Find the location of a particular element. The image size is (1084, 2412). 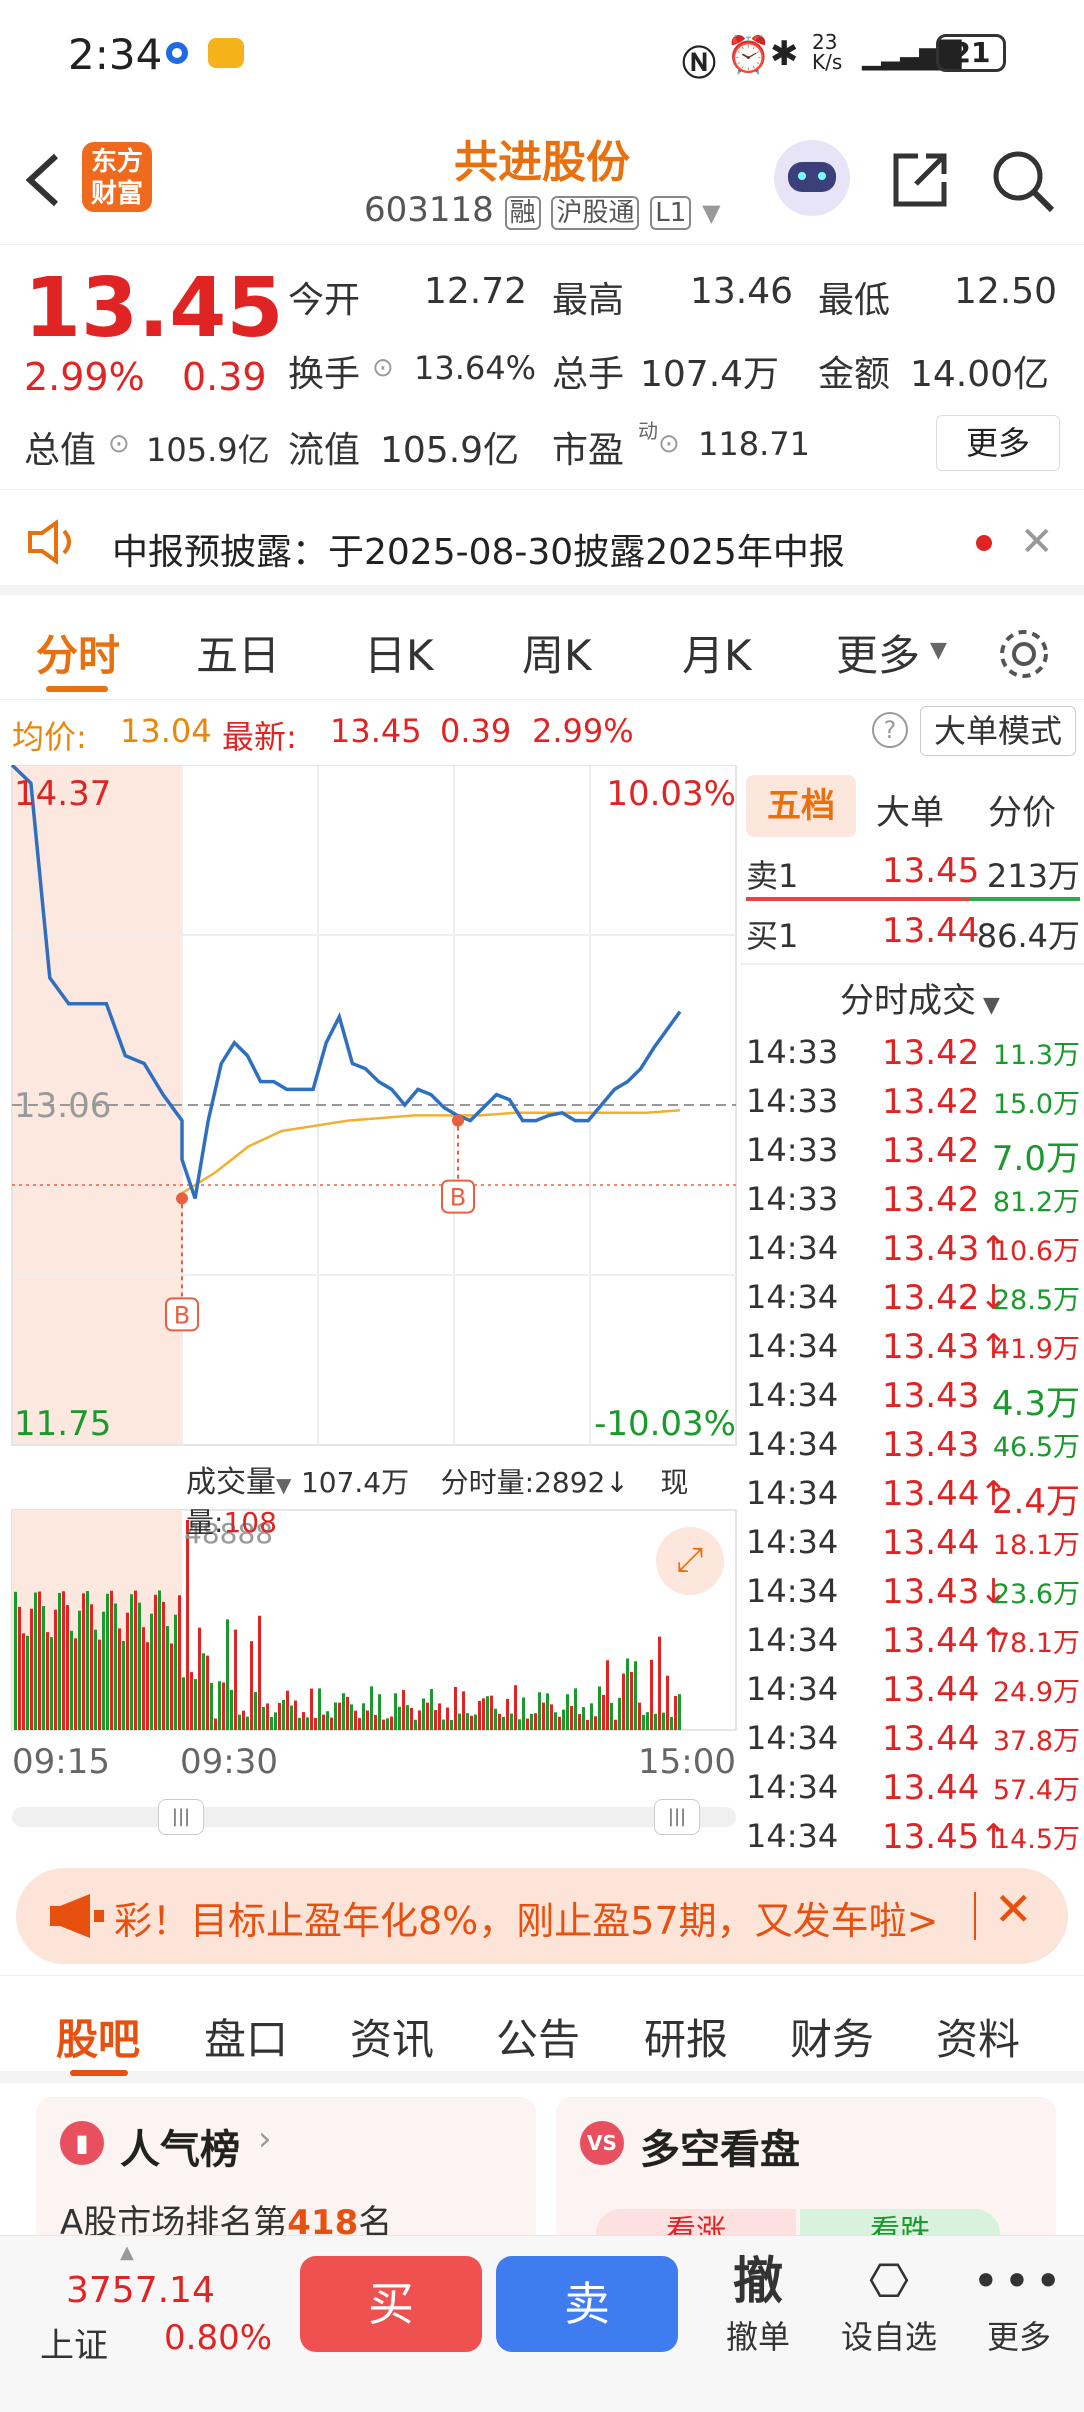

tab-intraday: 分时 is located at coordinates (78, 652).